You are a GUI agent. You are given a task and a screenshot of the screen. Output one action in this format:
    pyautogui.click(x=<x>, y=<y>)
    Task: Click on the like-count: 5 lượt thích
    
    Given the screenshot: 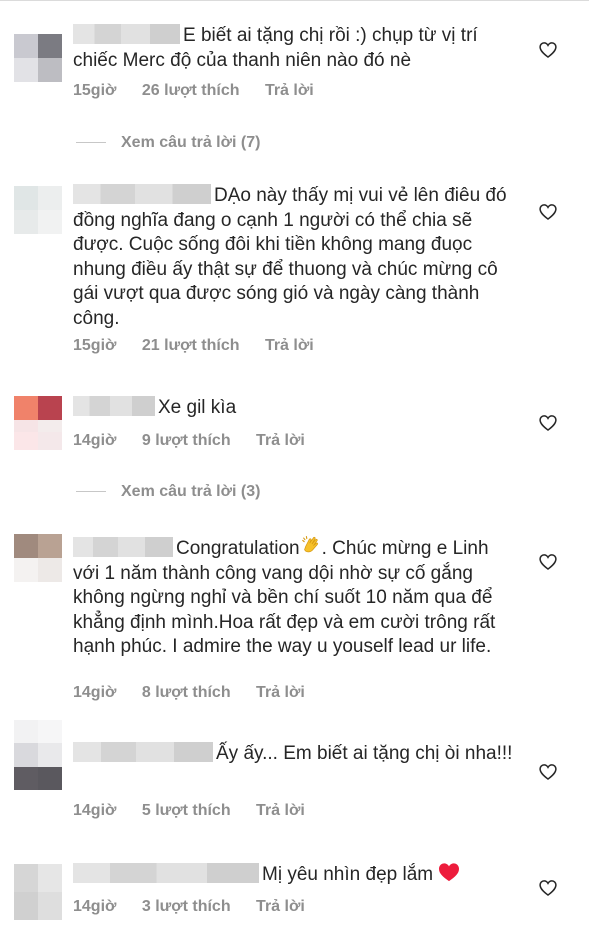 What is the action you would take?
    pyautogui.click(x=186, y=810)
    